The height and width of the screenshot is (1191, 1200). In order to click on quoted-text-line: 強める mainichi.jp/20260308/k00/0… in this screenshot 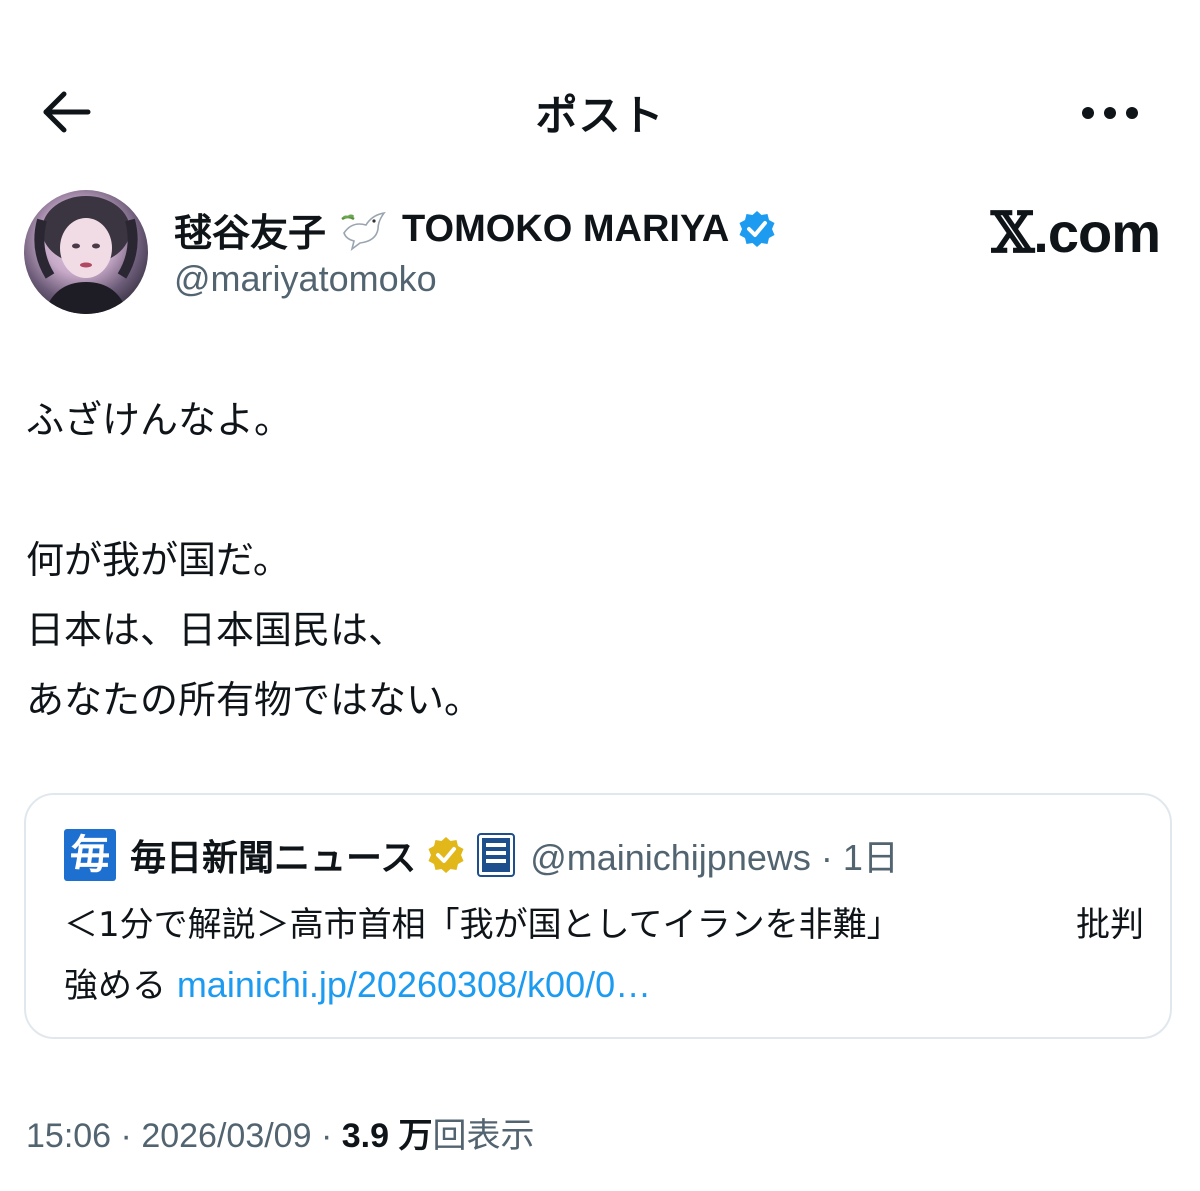, I will do `click(358, 985)`.